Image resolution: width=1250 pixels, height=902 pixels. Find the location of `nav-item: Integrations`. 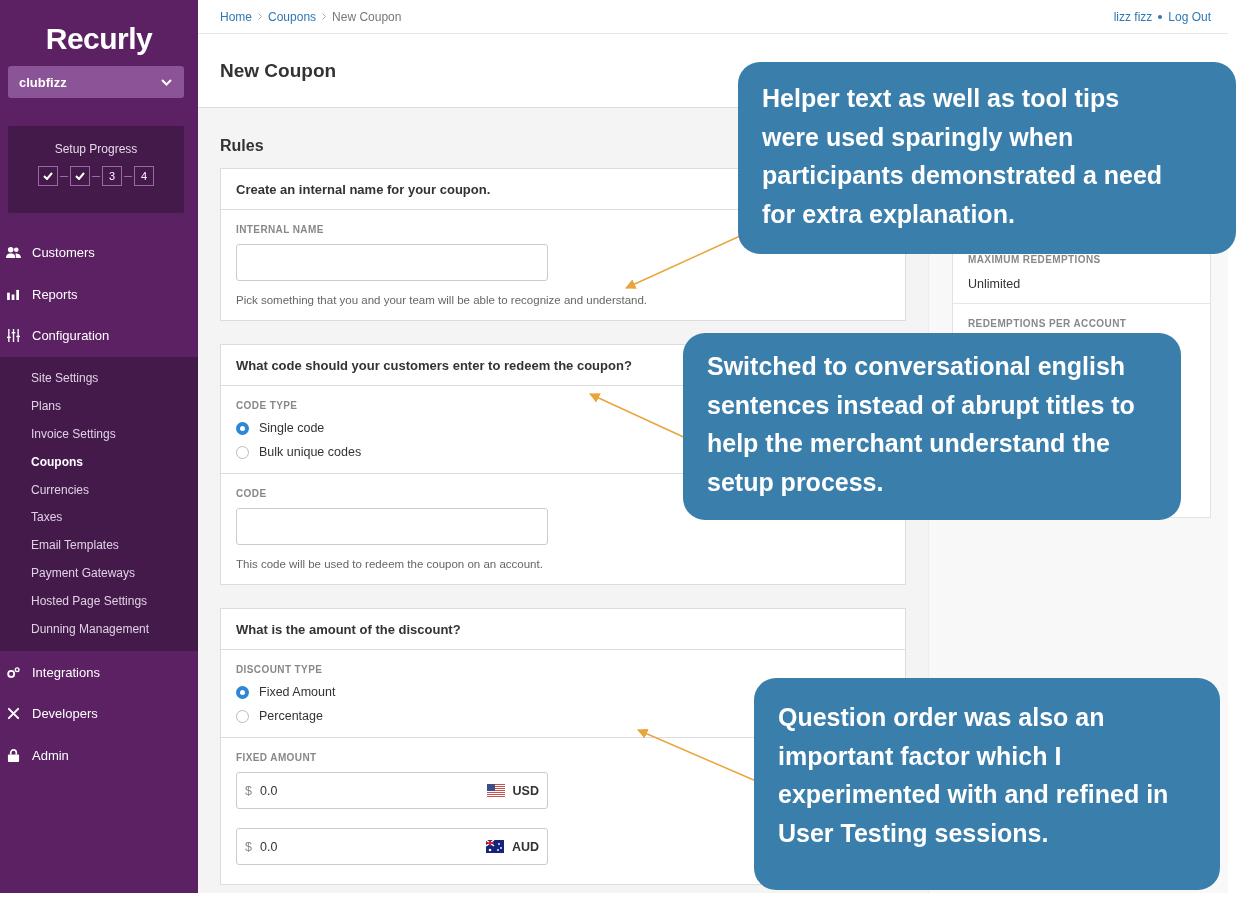

nav-item: Integrations is located at coordinates (99, 672).